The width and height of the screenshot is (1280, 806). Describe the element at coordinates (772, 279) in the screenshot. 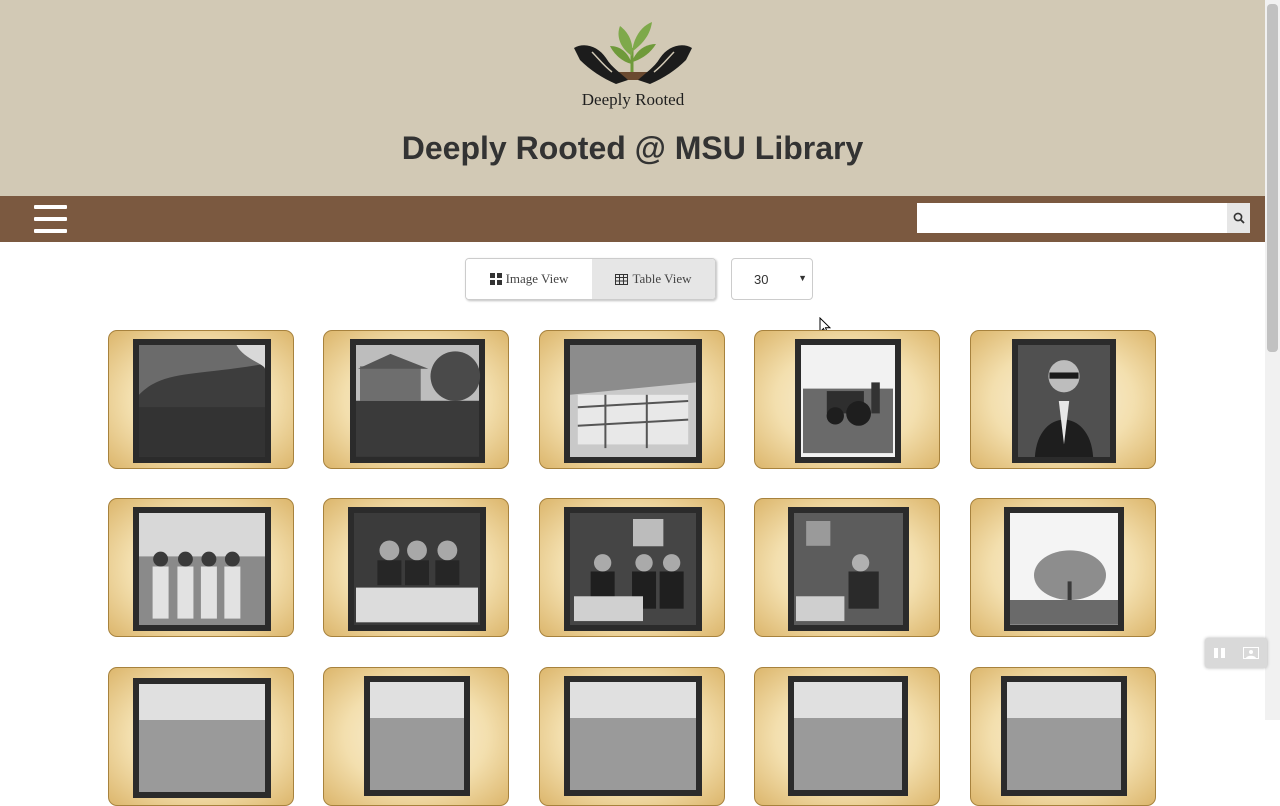

I see `results-per-page-select: 30 ▼` at that location.